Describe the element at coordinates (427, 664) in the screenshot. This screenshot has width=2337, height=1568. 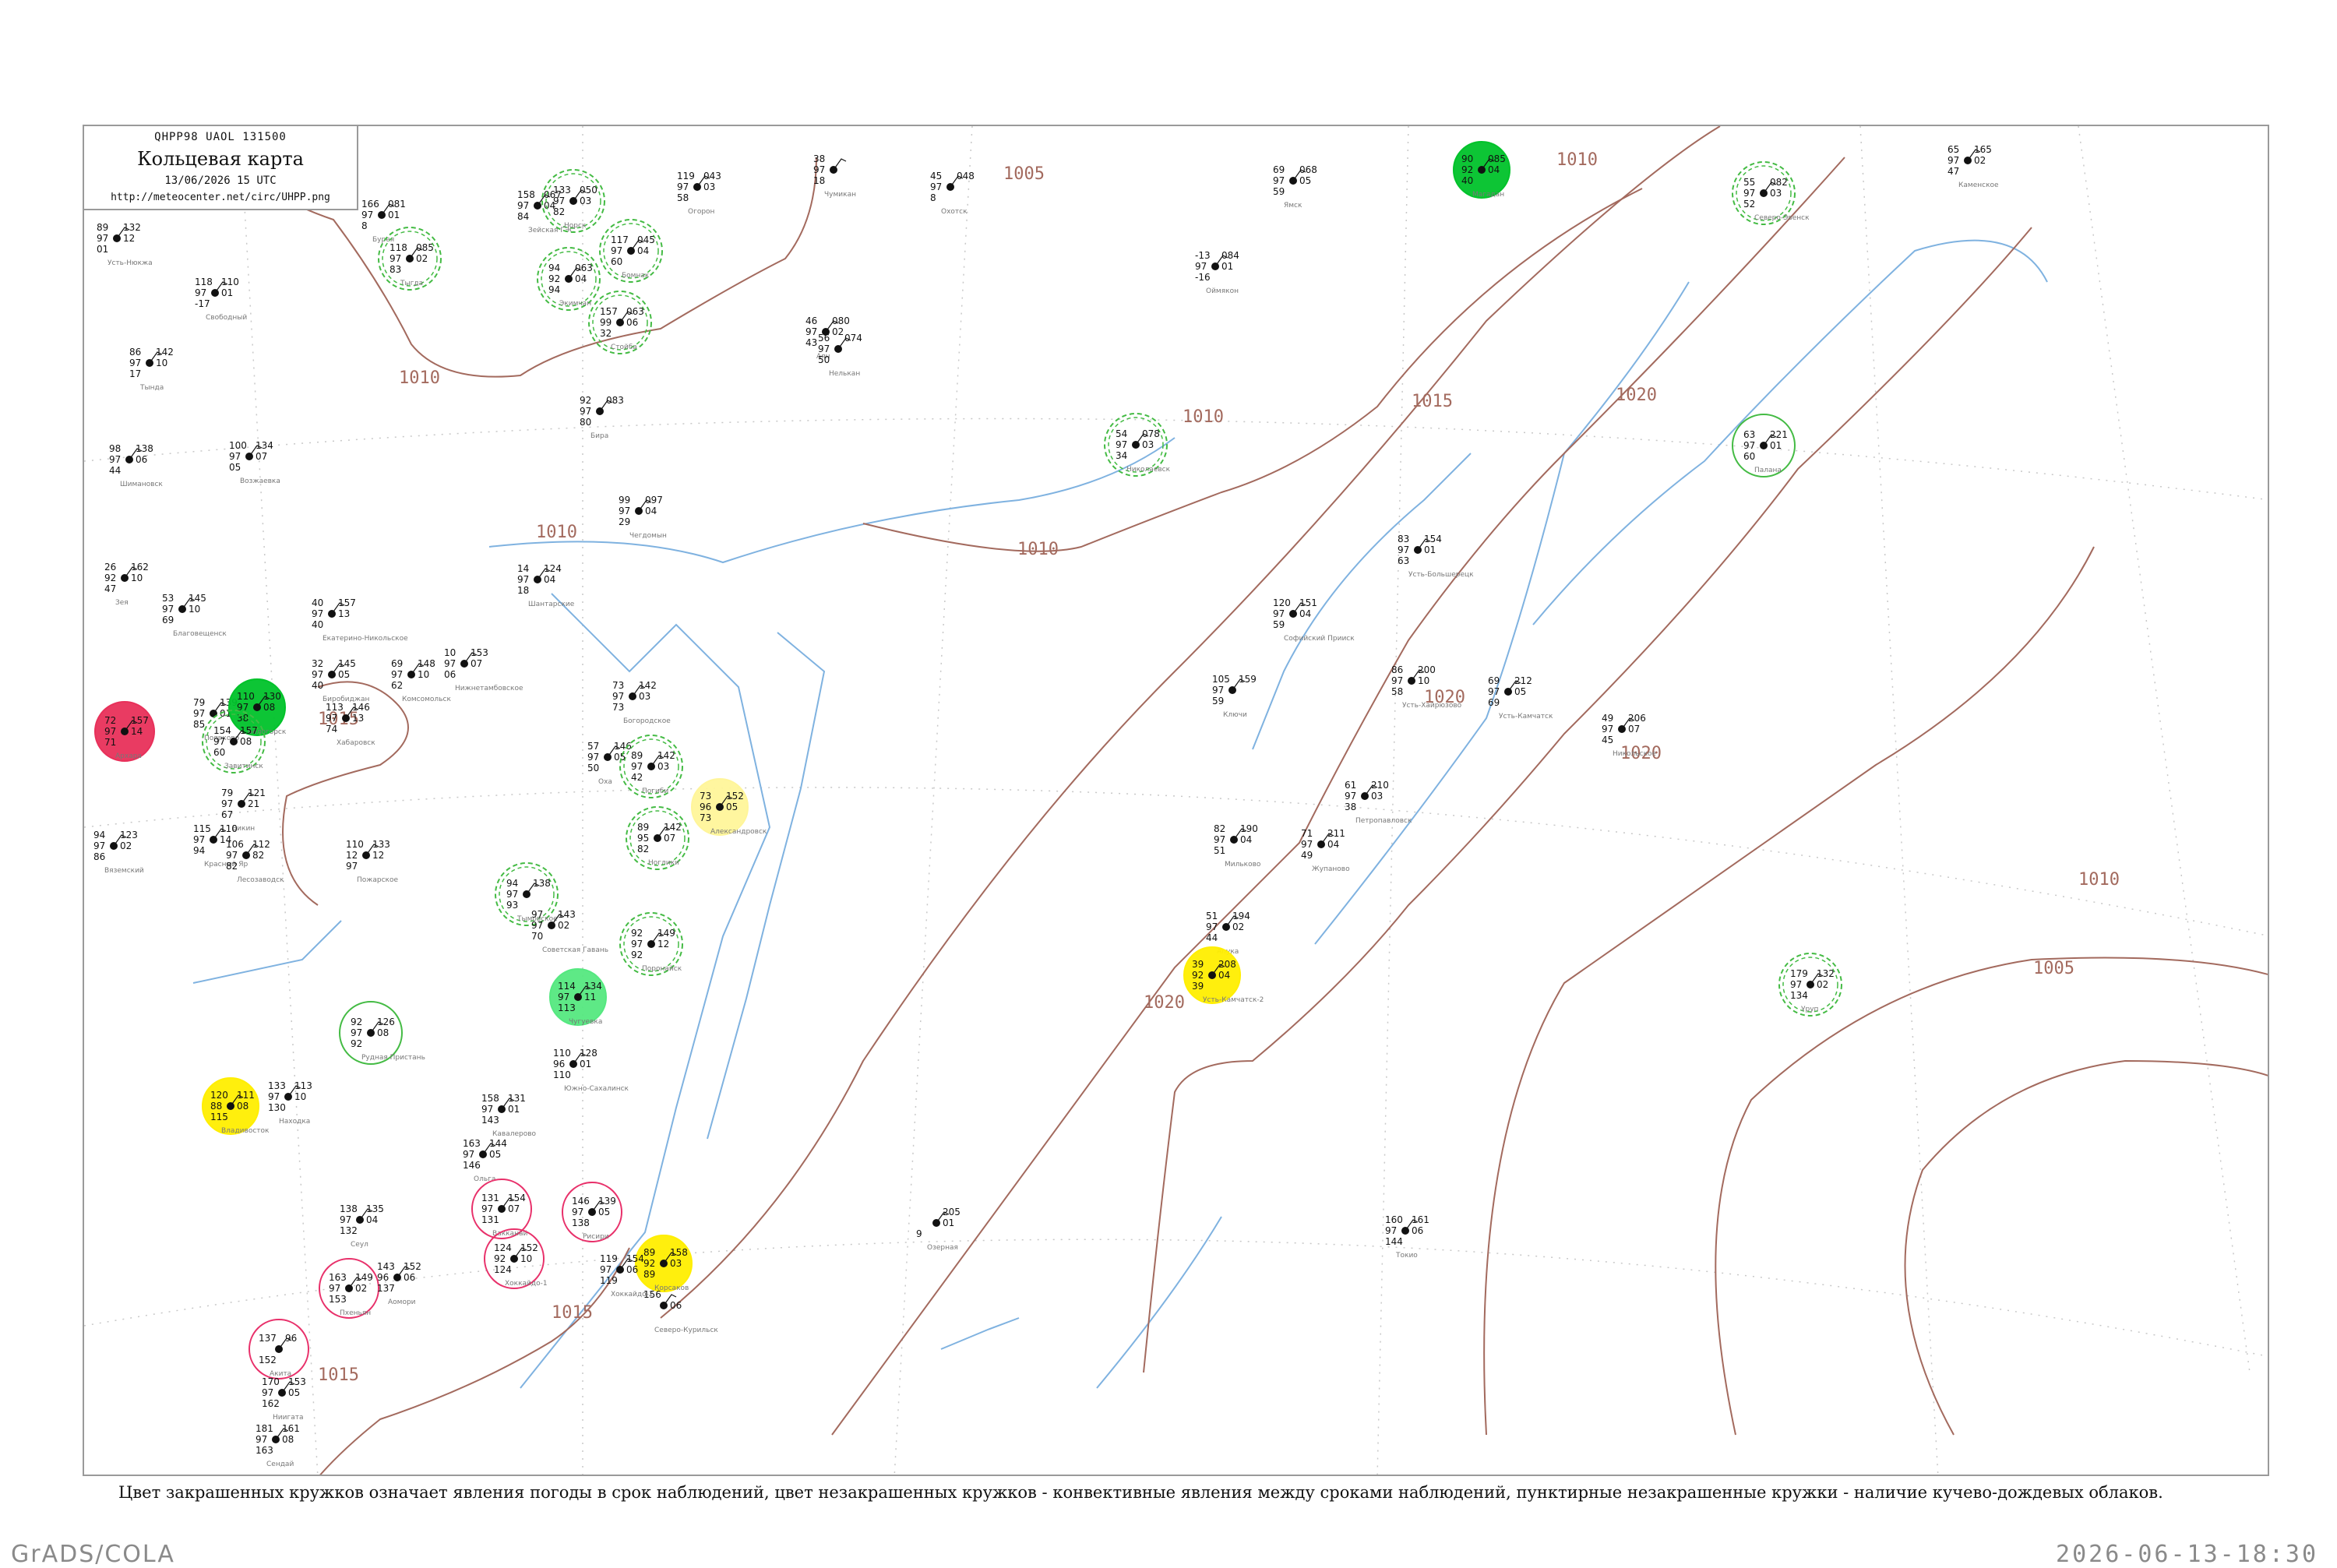
I see `pressure-value: 148` at that location.